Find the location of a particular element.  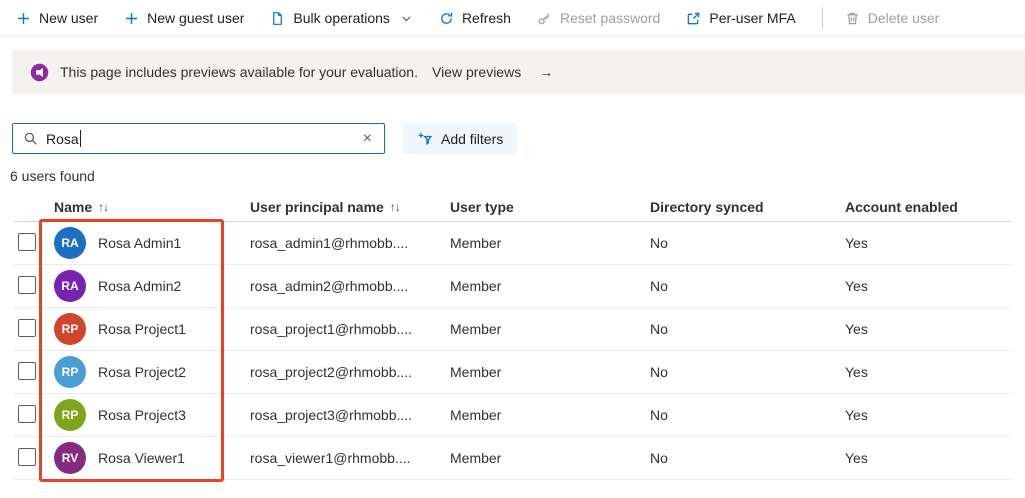

name-cell: RA Rosa Admin1 is located at coordinates (141, 243).